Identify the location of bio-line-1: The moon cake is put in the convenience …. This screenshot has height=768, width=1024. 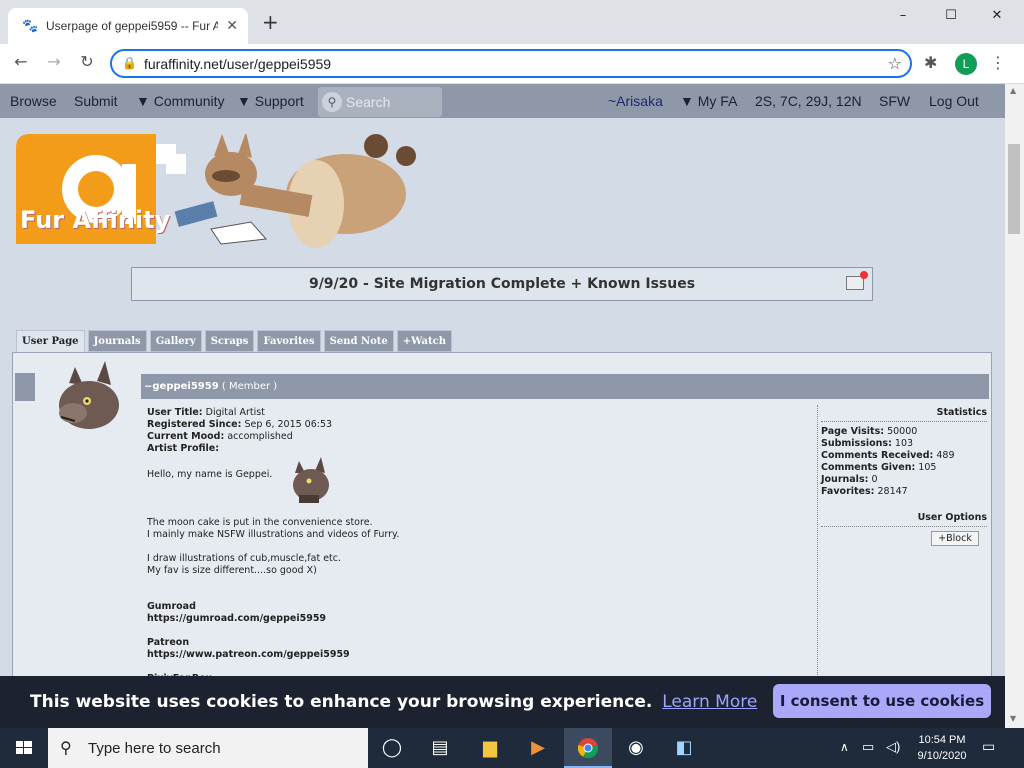
(260, 522).